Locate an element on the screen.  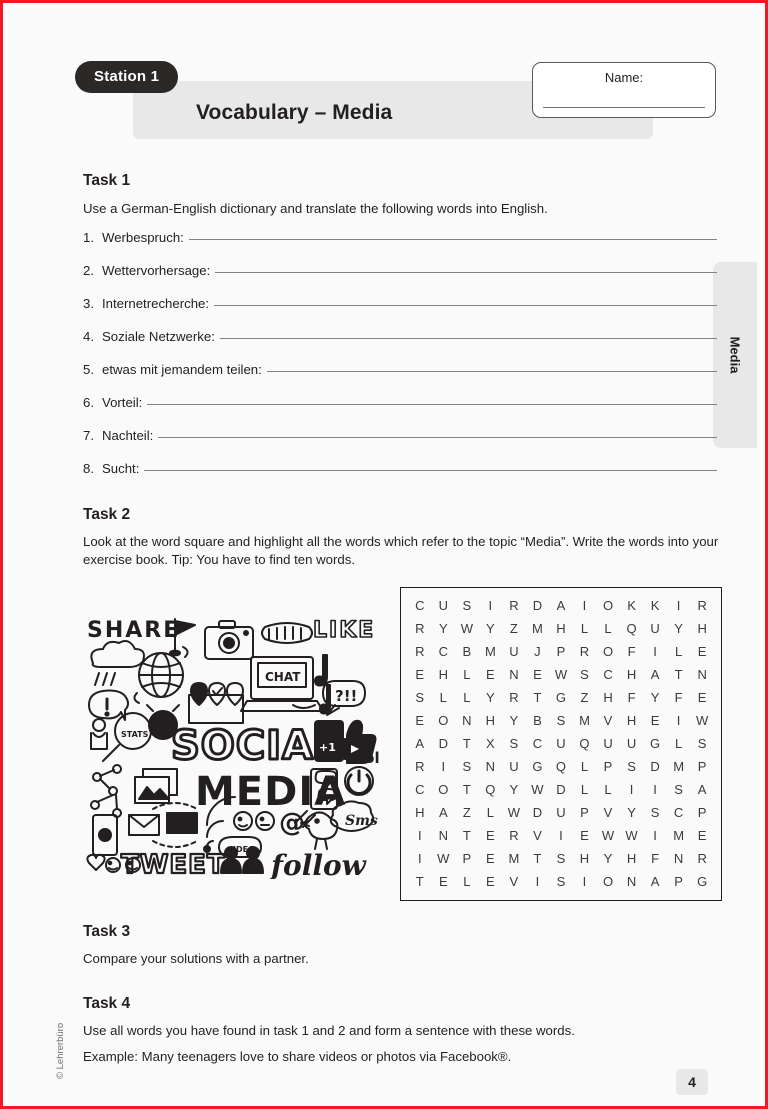
grid-cell: A is located at coordinates (702, 789).